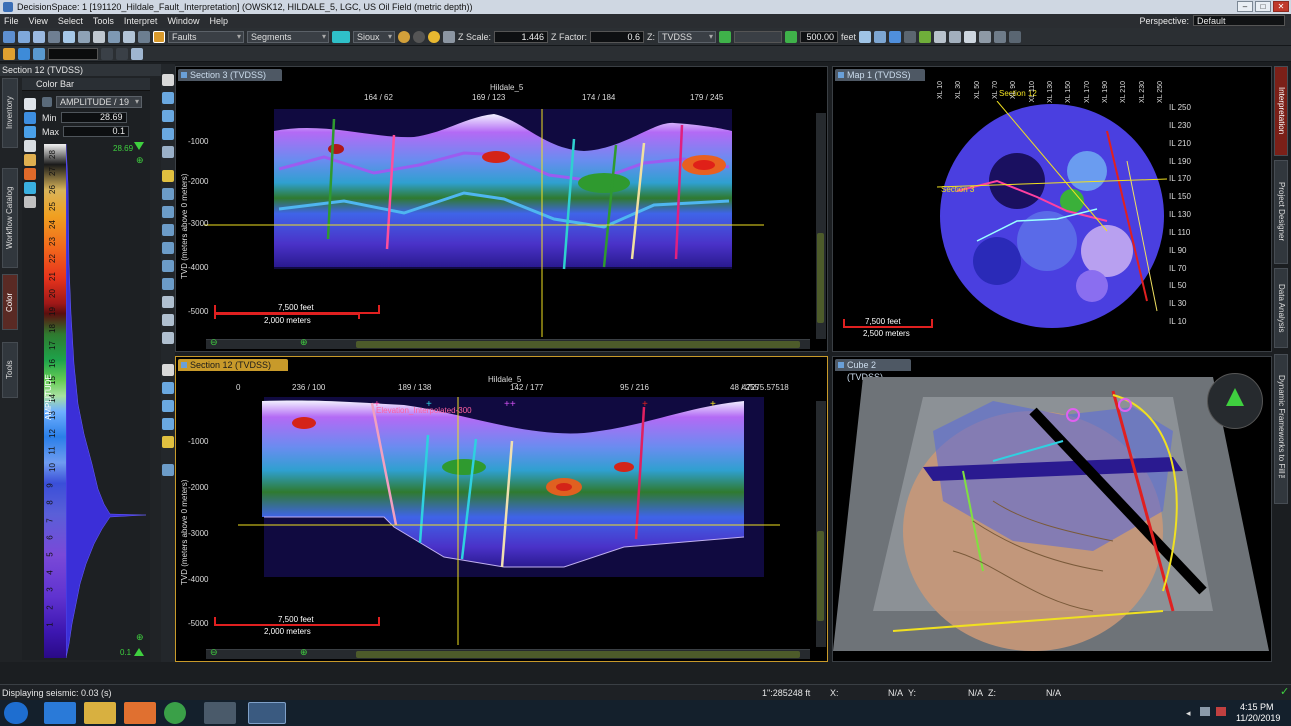 The width and height of the screenshot is (1291, 726). What do you see at coordinates (168, 284) in the screenshot?
I see `link-tool-icon` at bounding box center [168, 284].